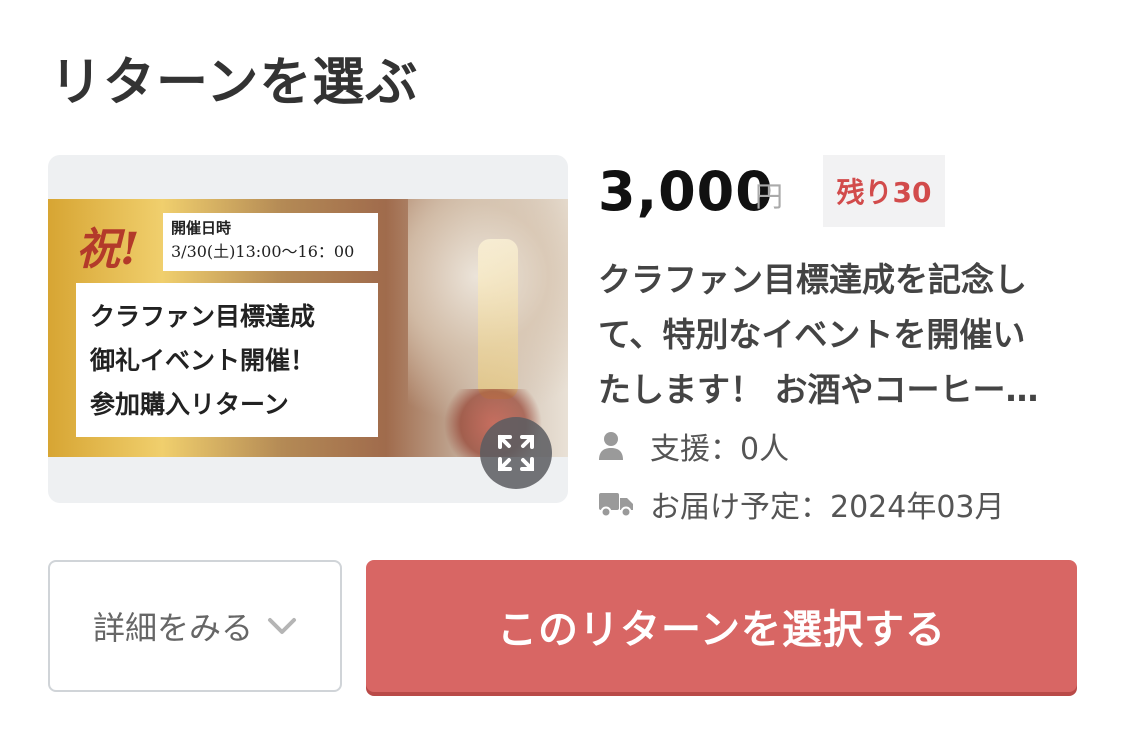 Image resolution: width=1125 pixels, height=734 pixels. I want to click on select-reward-button: このリターンを選択する, so click(721, 626).